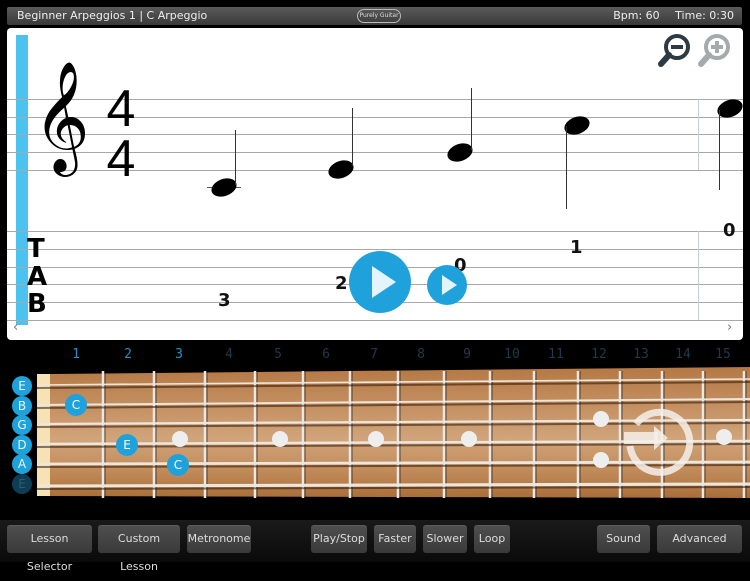 This screenshot has height=581, width=750. I want to click on string-button-a: A, so click(22, 464).